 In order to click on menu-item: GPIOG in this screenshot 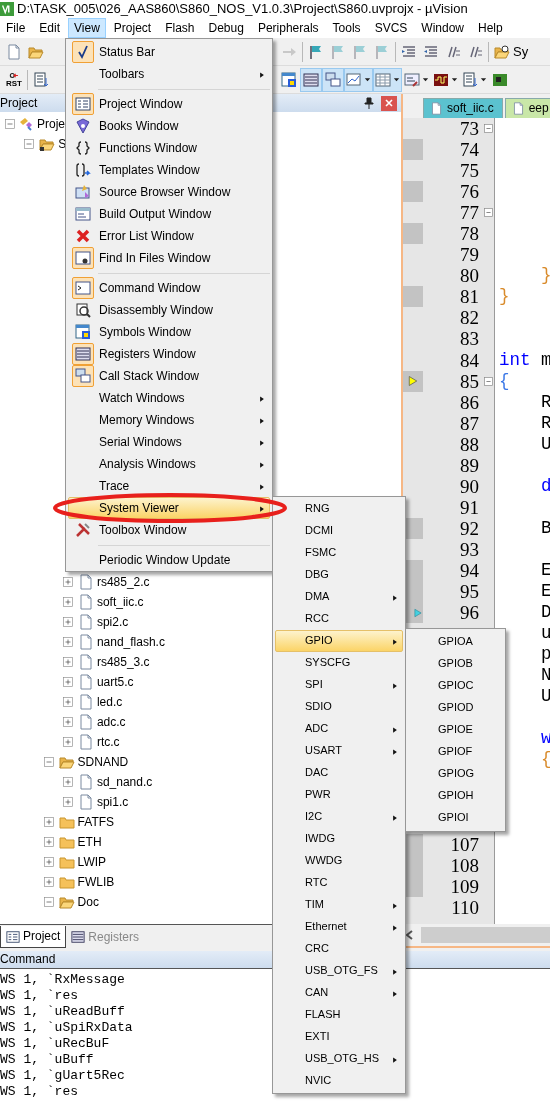, I will do `click(455, 774)`.